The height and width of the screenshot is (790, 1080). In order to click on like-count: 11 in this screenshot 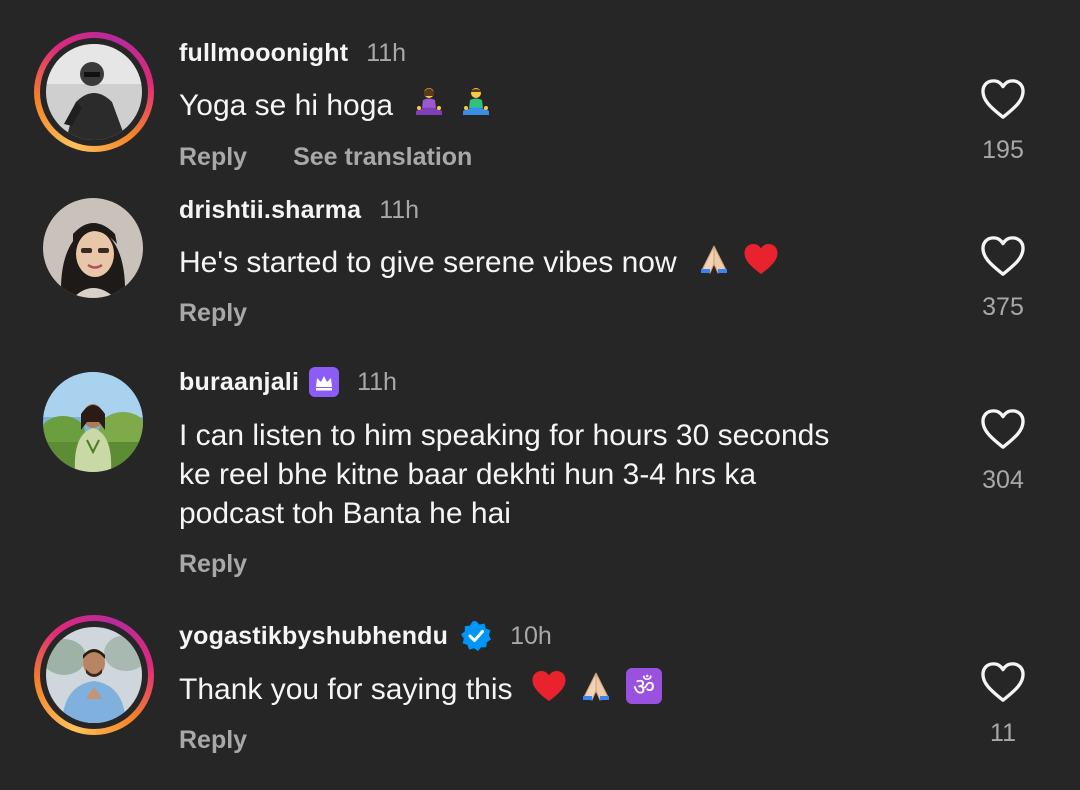, I will do `click(1003, 733)`.